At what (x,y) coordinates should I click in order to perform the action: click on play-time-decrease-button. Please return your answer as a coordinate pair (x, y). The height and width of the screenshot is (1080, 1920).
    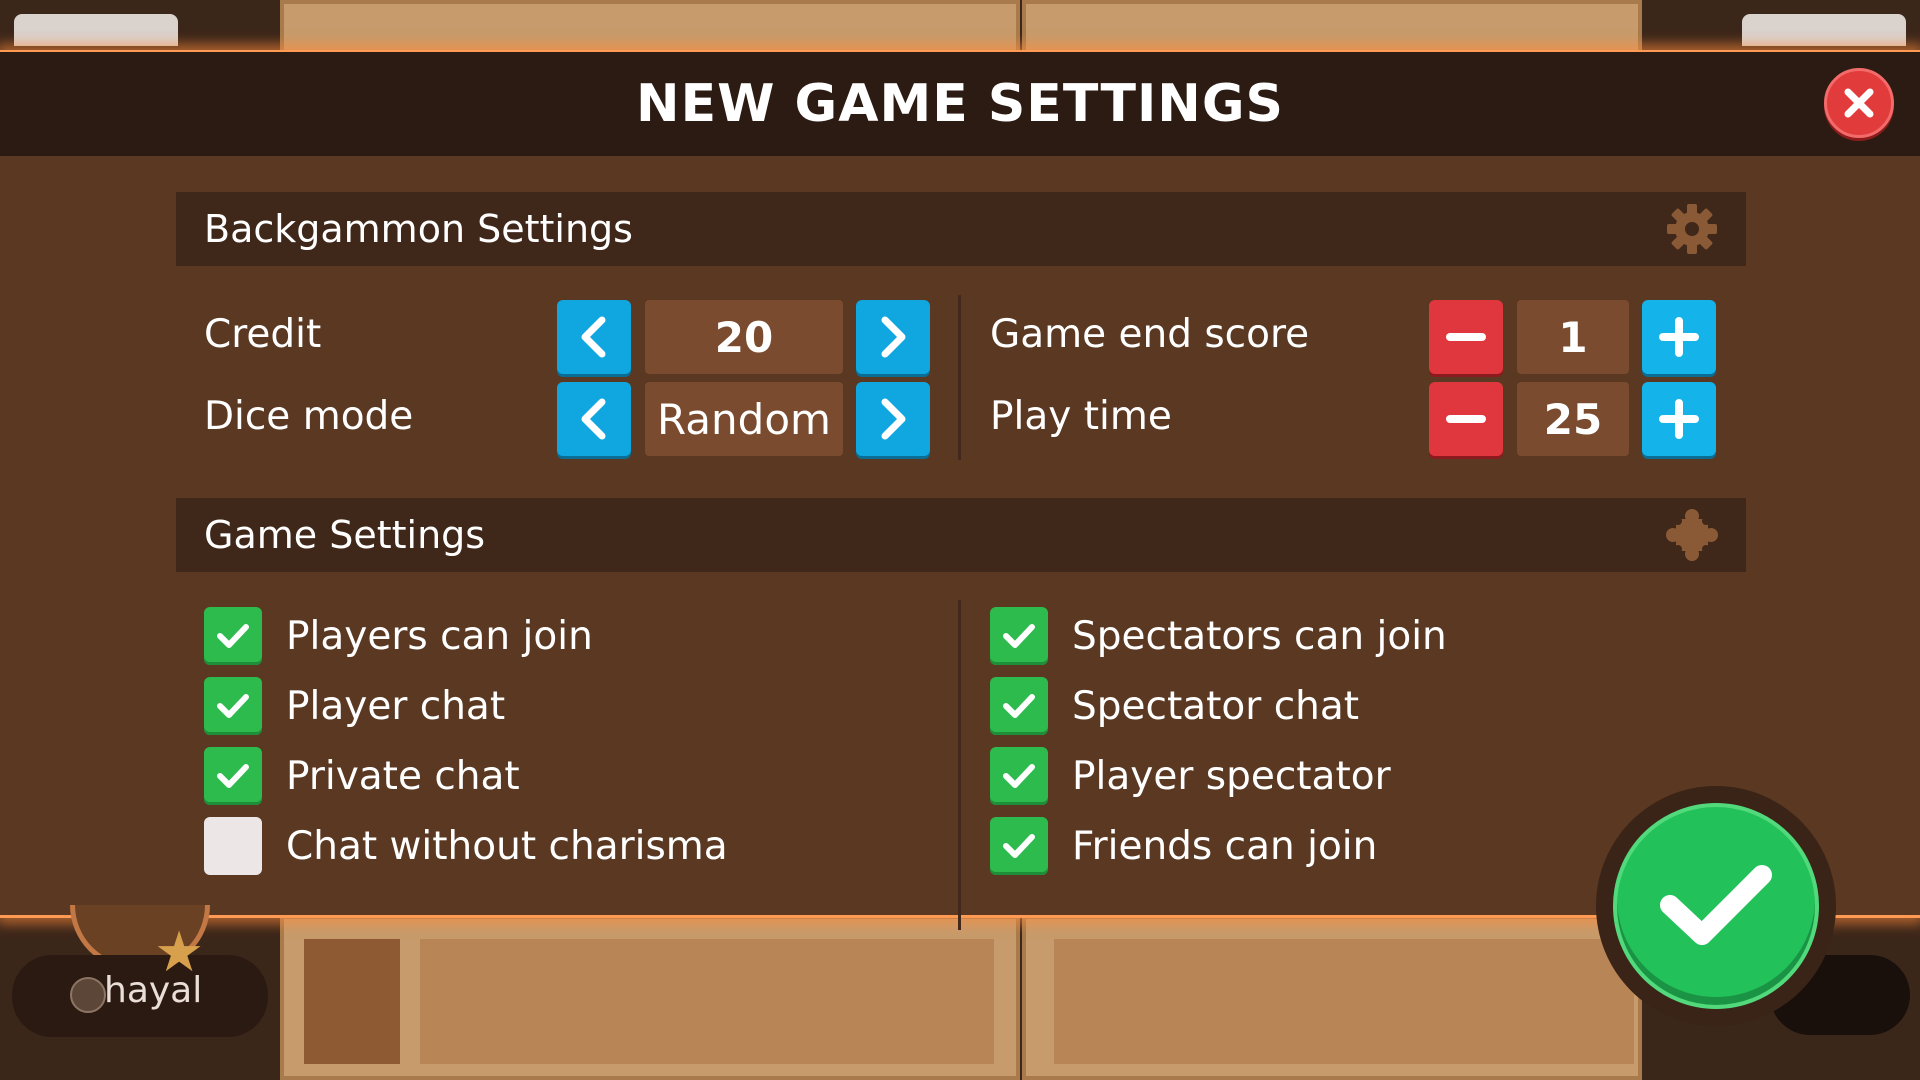
    Looking at the image, I should click on (1466, 419).